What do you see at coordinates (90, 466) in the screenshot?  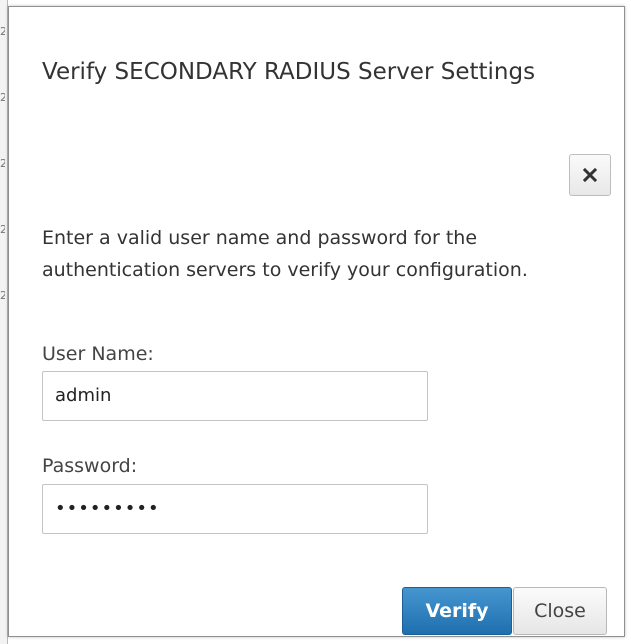 I see `password-label: Password:` at bounding box center [90, 466].